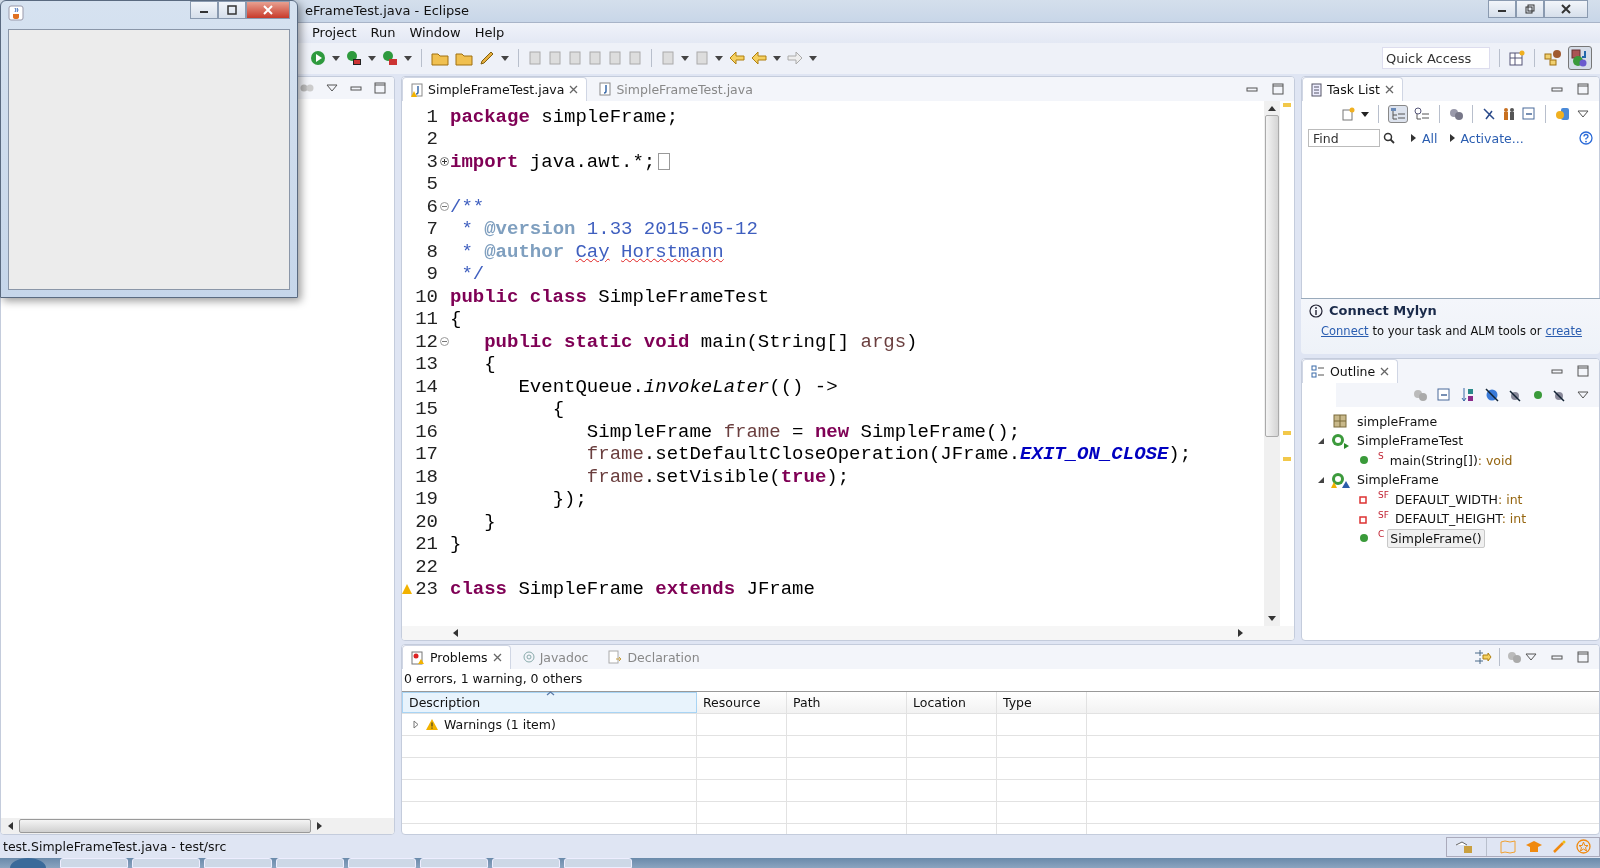  Describe the element at coordinates (1042, 703) in the screenshot. I see `column-header: Type` at that location.